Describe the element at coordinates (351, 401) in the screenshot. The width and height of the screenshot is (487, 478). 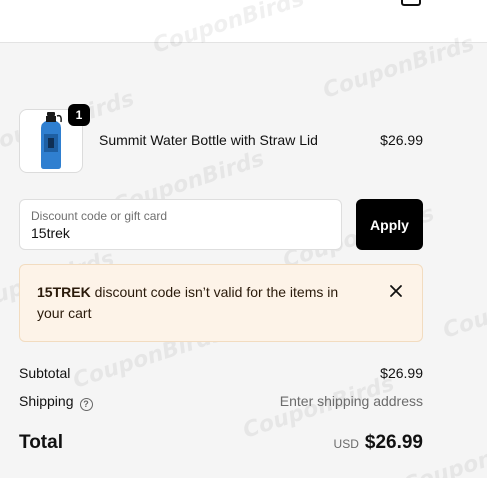
I see `shipping-value: Enter shipping address` at that location.